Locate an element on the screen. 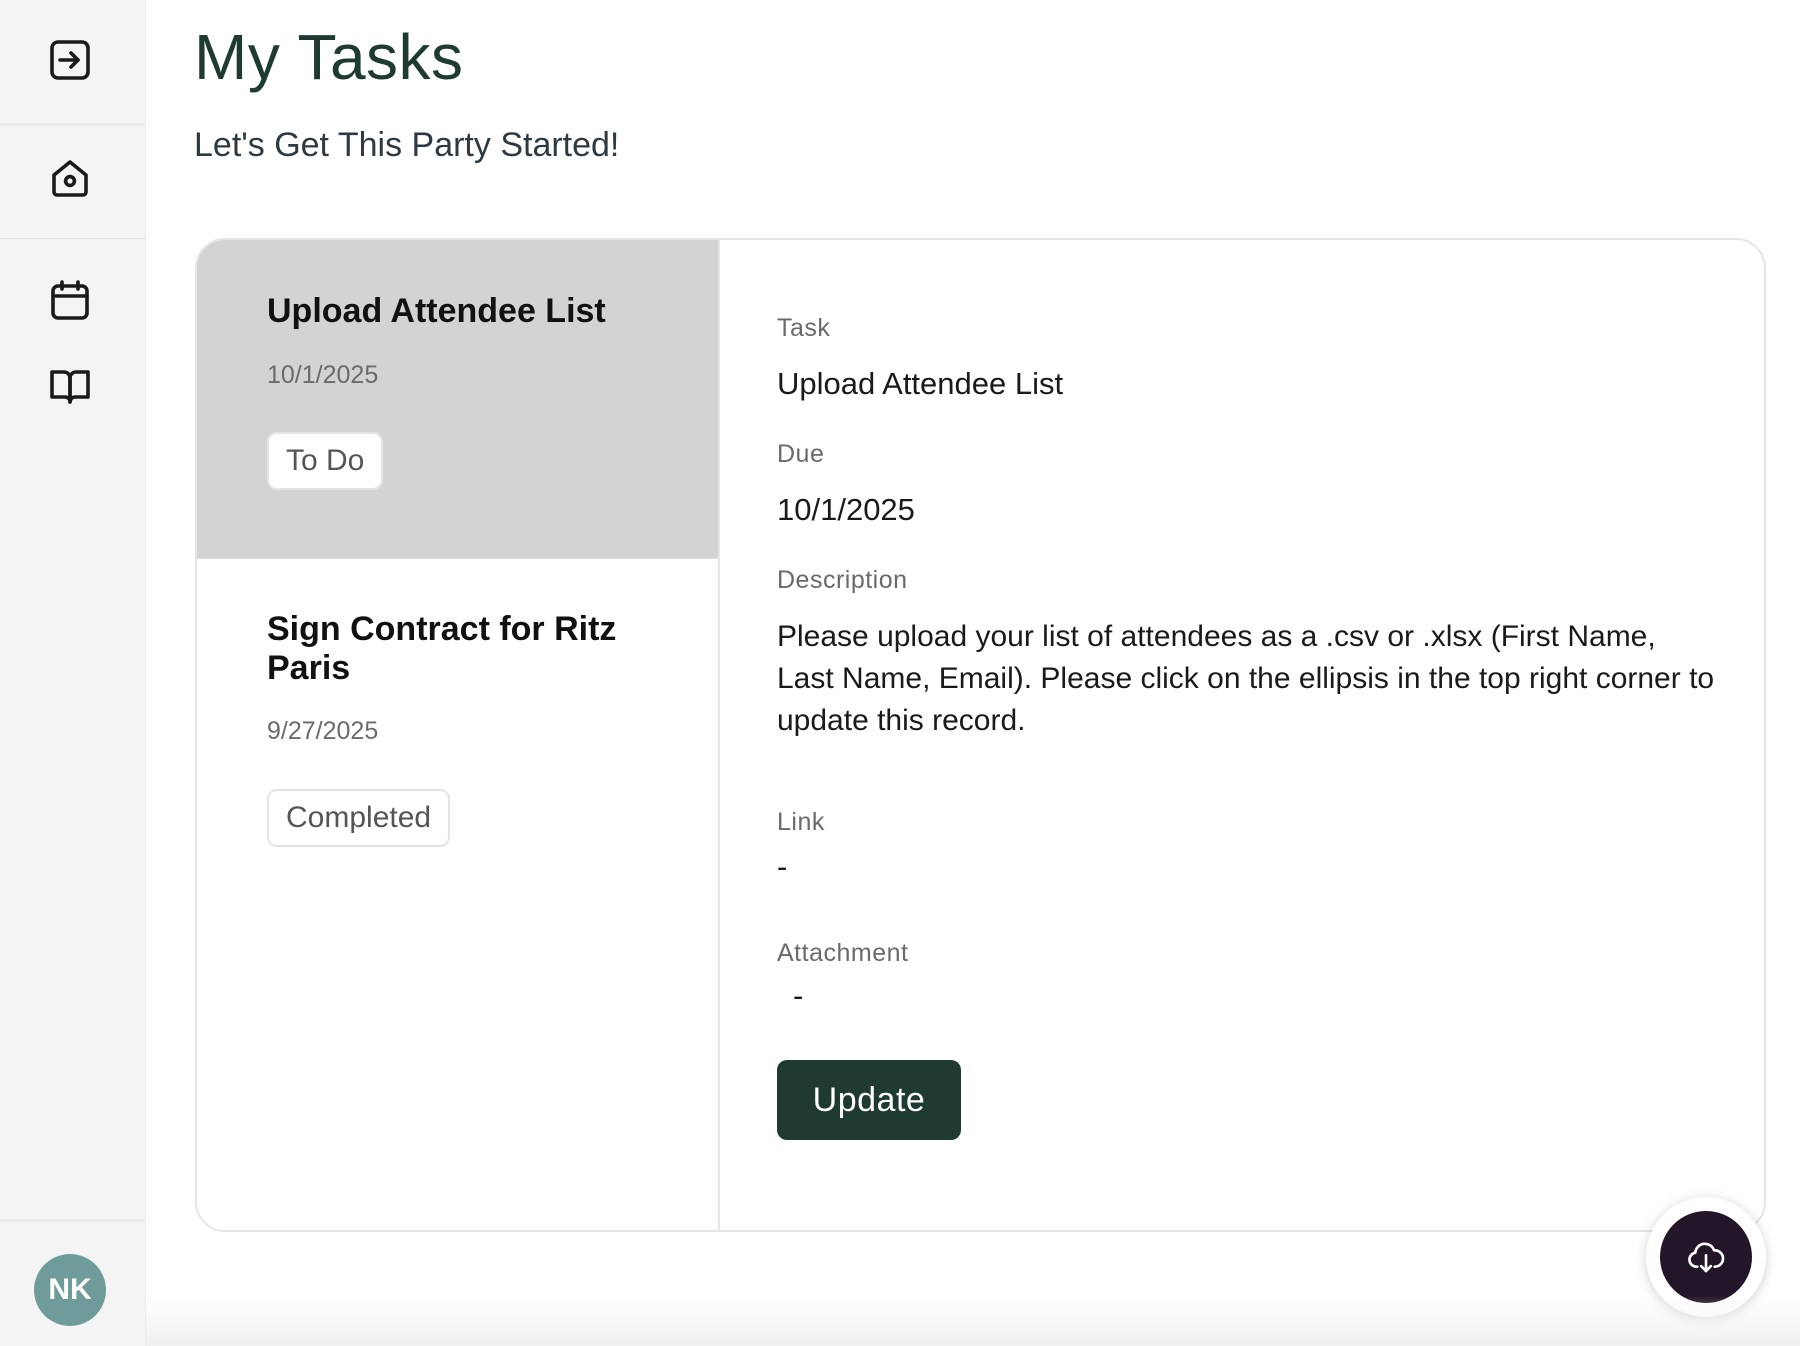  task-value: Upload Attendee List is located at coordinates (920, 383).